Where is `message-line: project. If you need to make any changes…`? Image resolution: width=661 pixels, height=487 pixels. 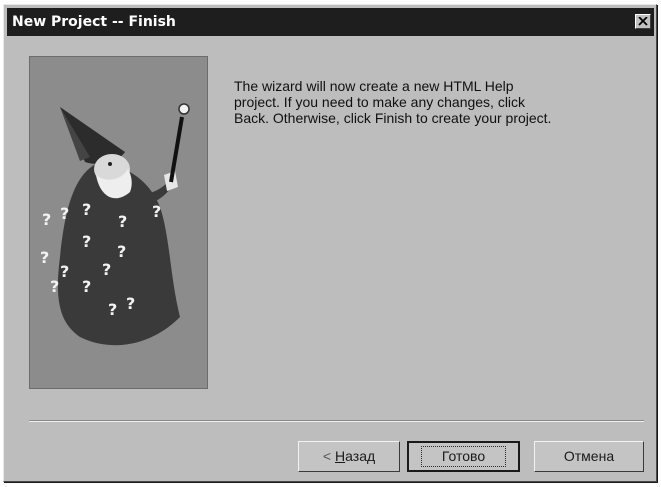 message-line: project. If you need to make any changes… is located at coordinates (380, 102).